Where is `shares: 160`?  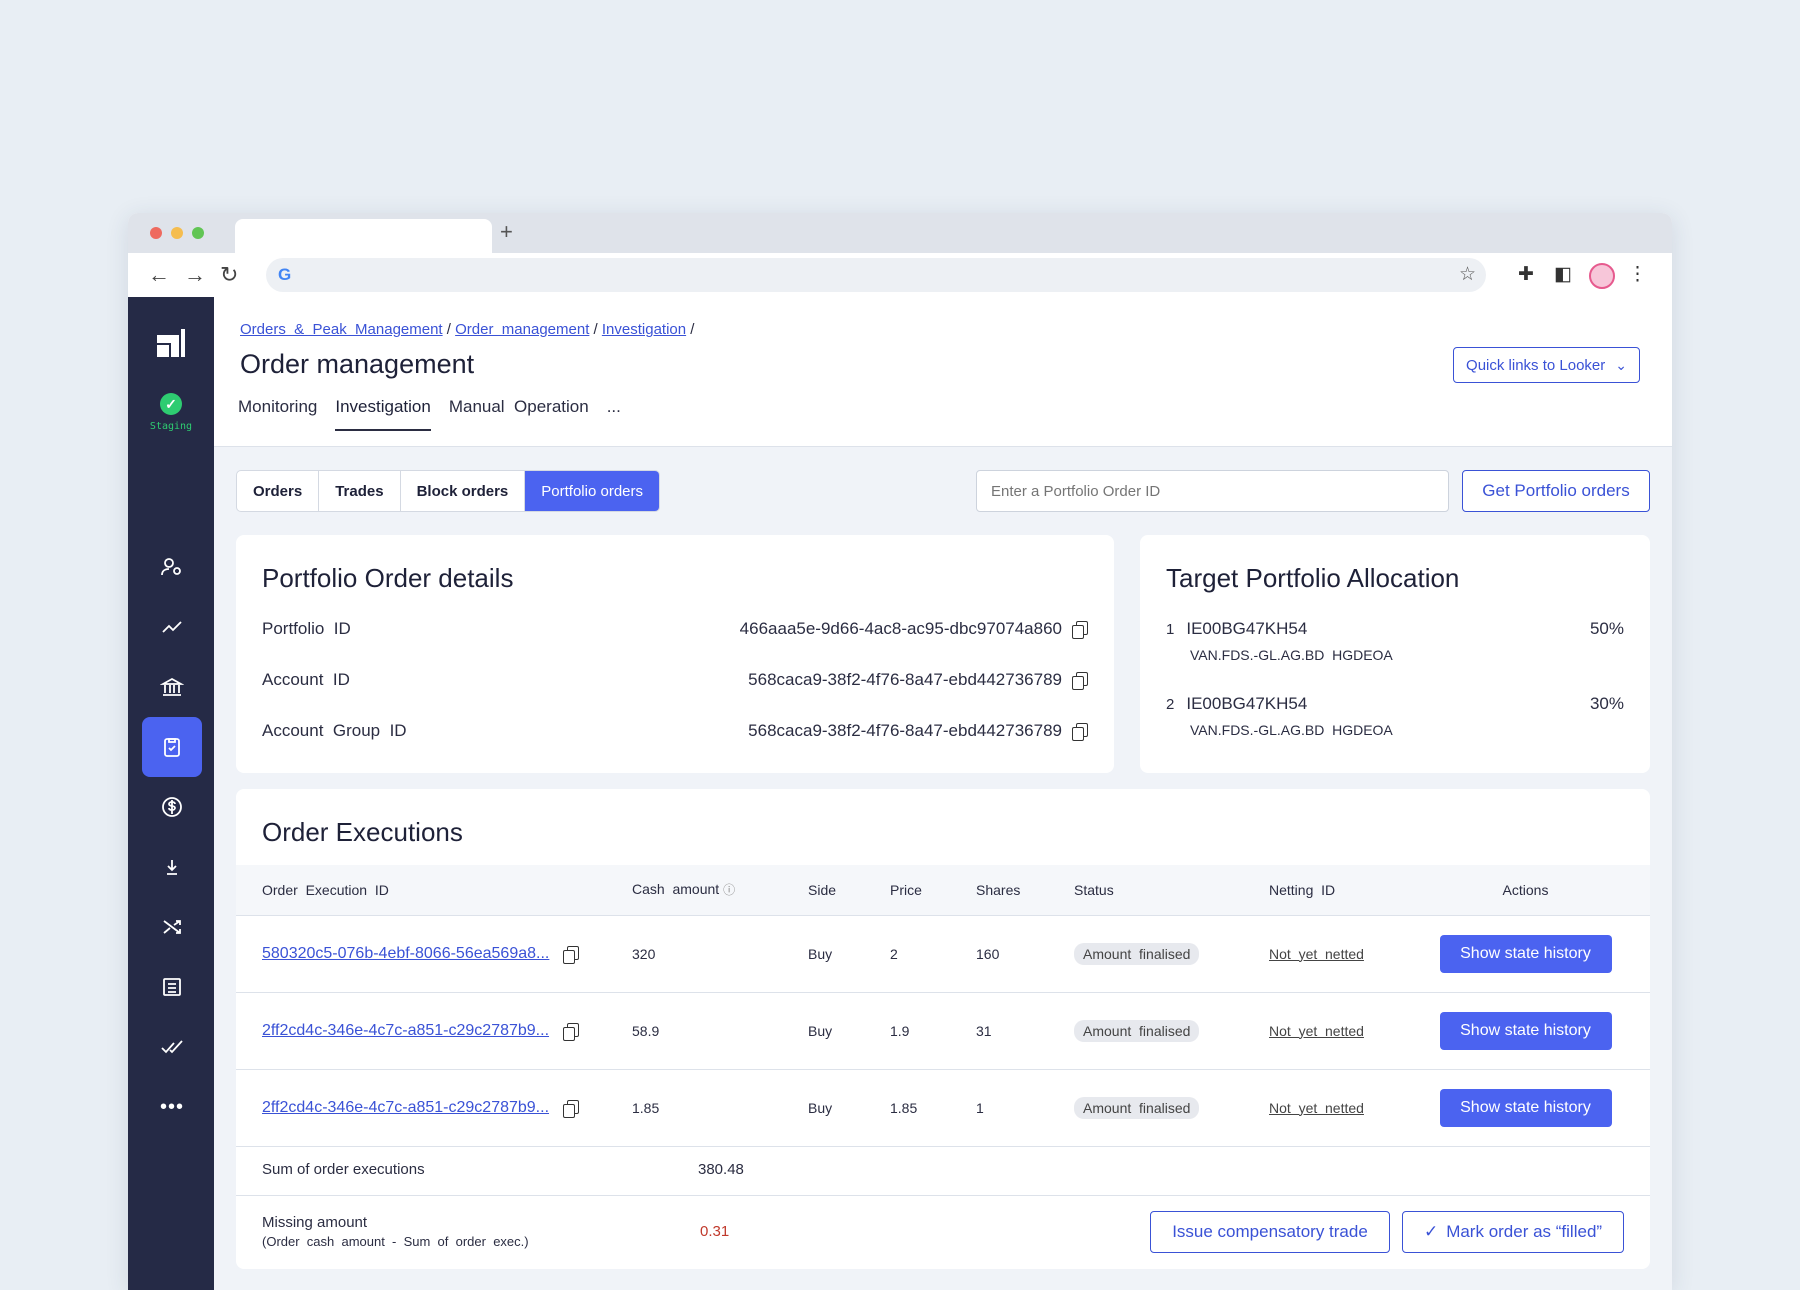 shares: 160 is located at coordinates (1025, 954).